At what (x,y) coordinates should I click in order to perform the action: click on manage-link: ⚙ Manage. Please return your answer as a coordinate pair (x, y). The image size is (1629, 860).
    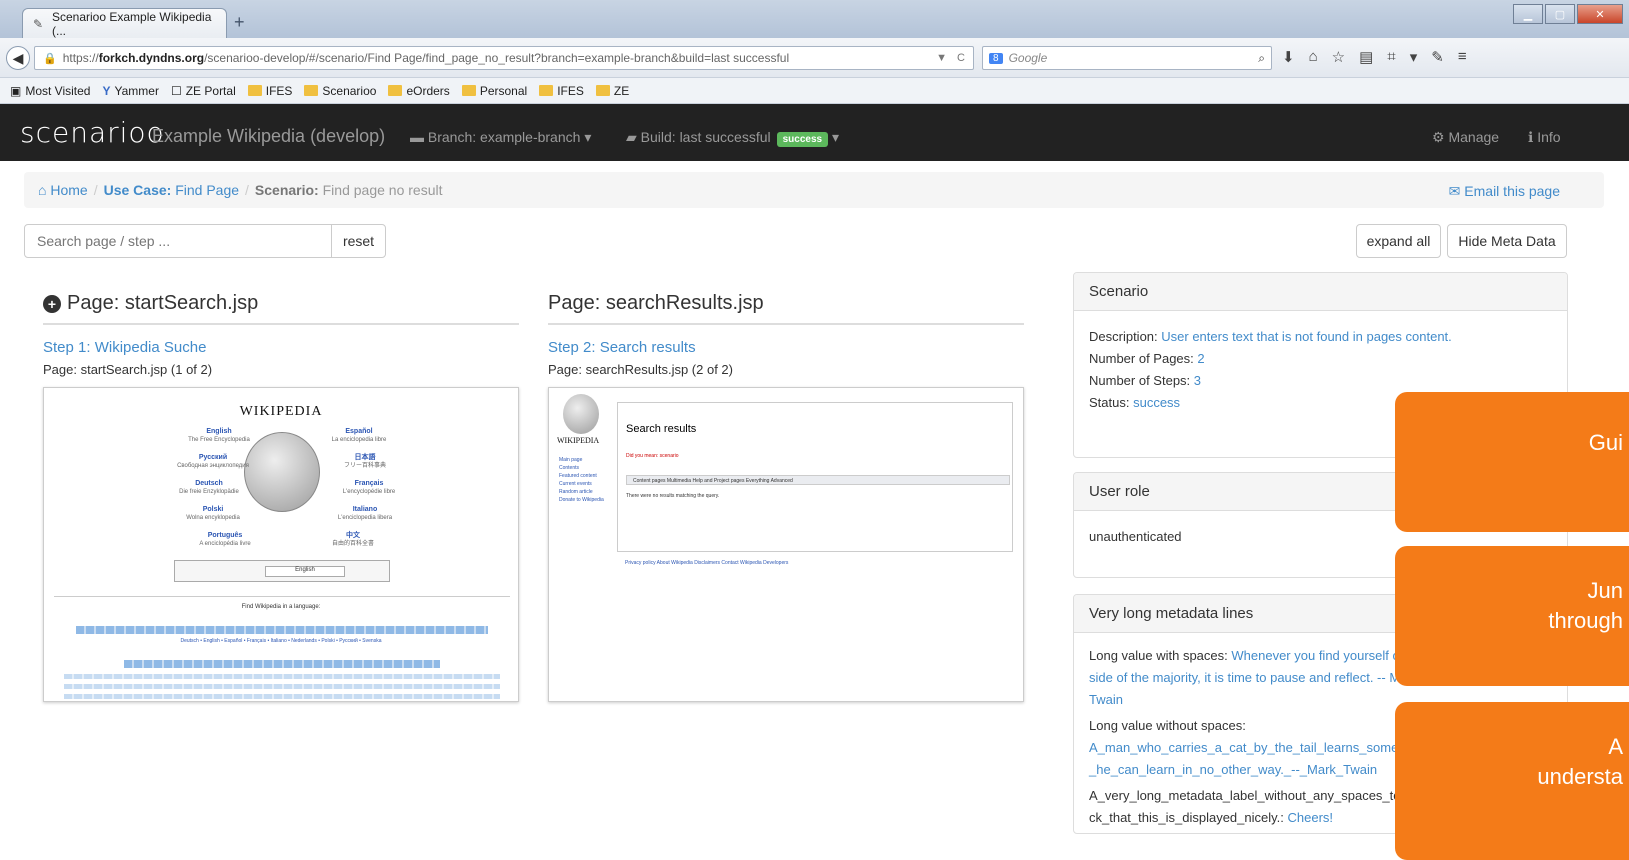
    Looking at the image, I should click on (1465, 137).